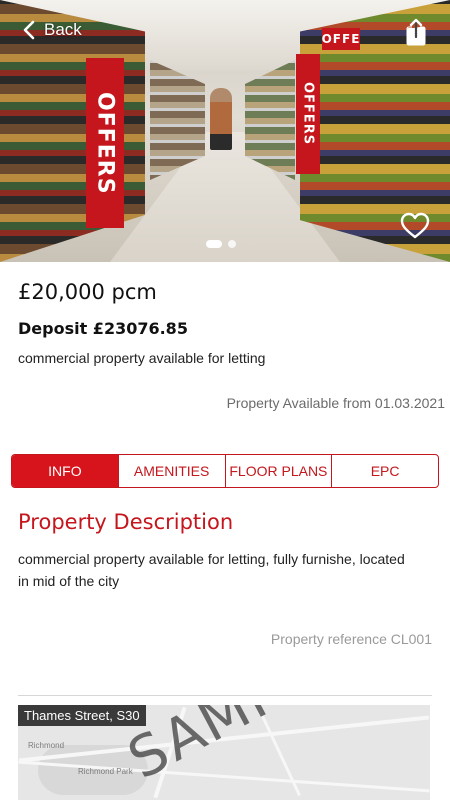  I want to click on section-title: Property Description, so click(126, 522).